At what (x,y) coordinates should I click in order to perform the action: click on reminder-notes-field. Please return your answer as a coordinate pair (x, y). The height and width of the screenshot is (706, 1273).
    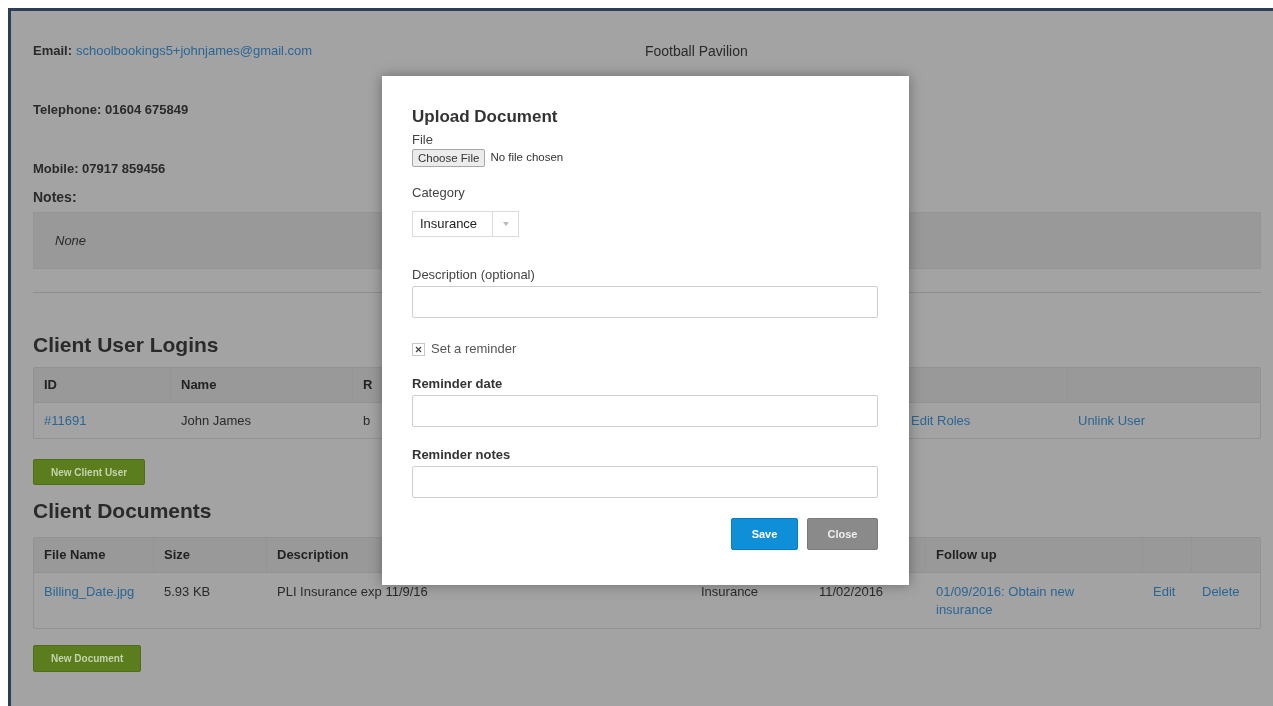
    Looking at the image, I should click on (645, 482).